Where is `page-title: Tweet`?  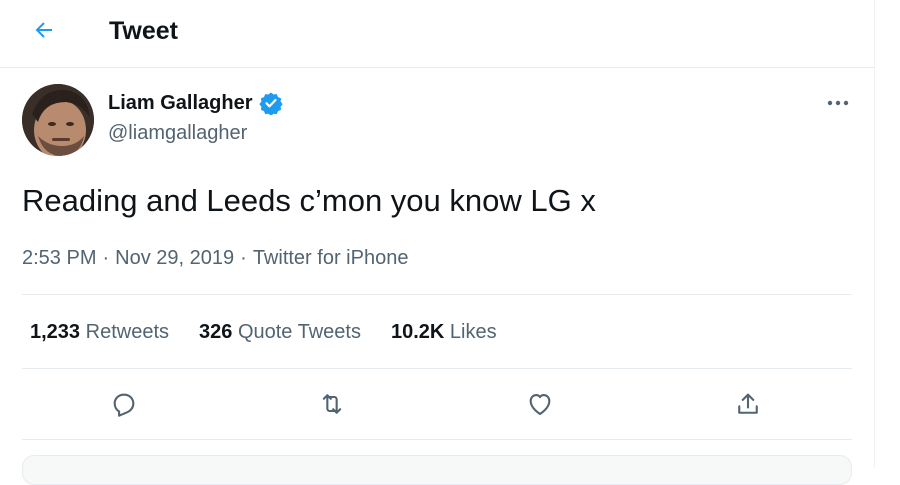
page-title: Tweet is located at coordinates (143, 31).